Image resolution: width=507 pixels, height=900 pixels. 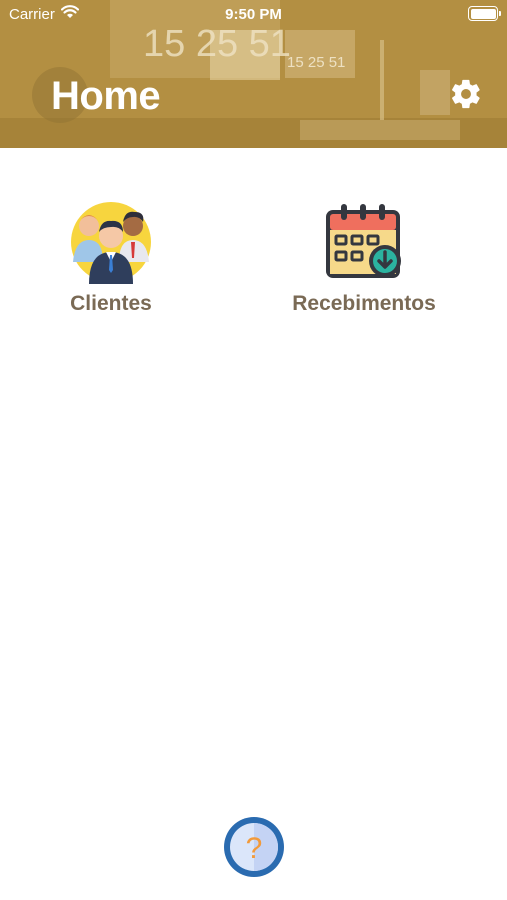 I want to click on help-icon: ?, so click(x=254, y=848).